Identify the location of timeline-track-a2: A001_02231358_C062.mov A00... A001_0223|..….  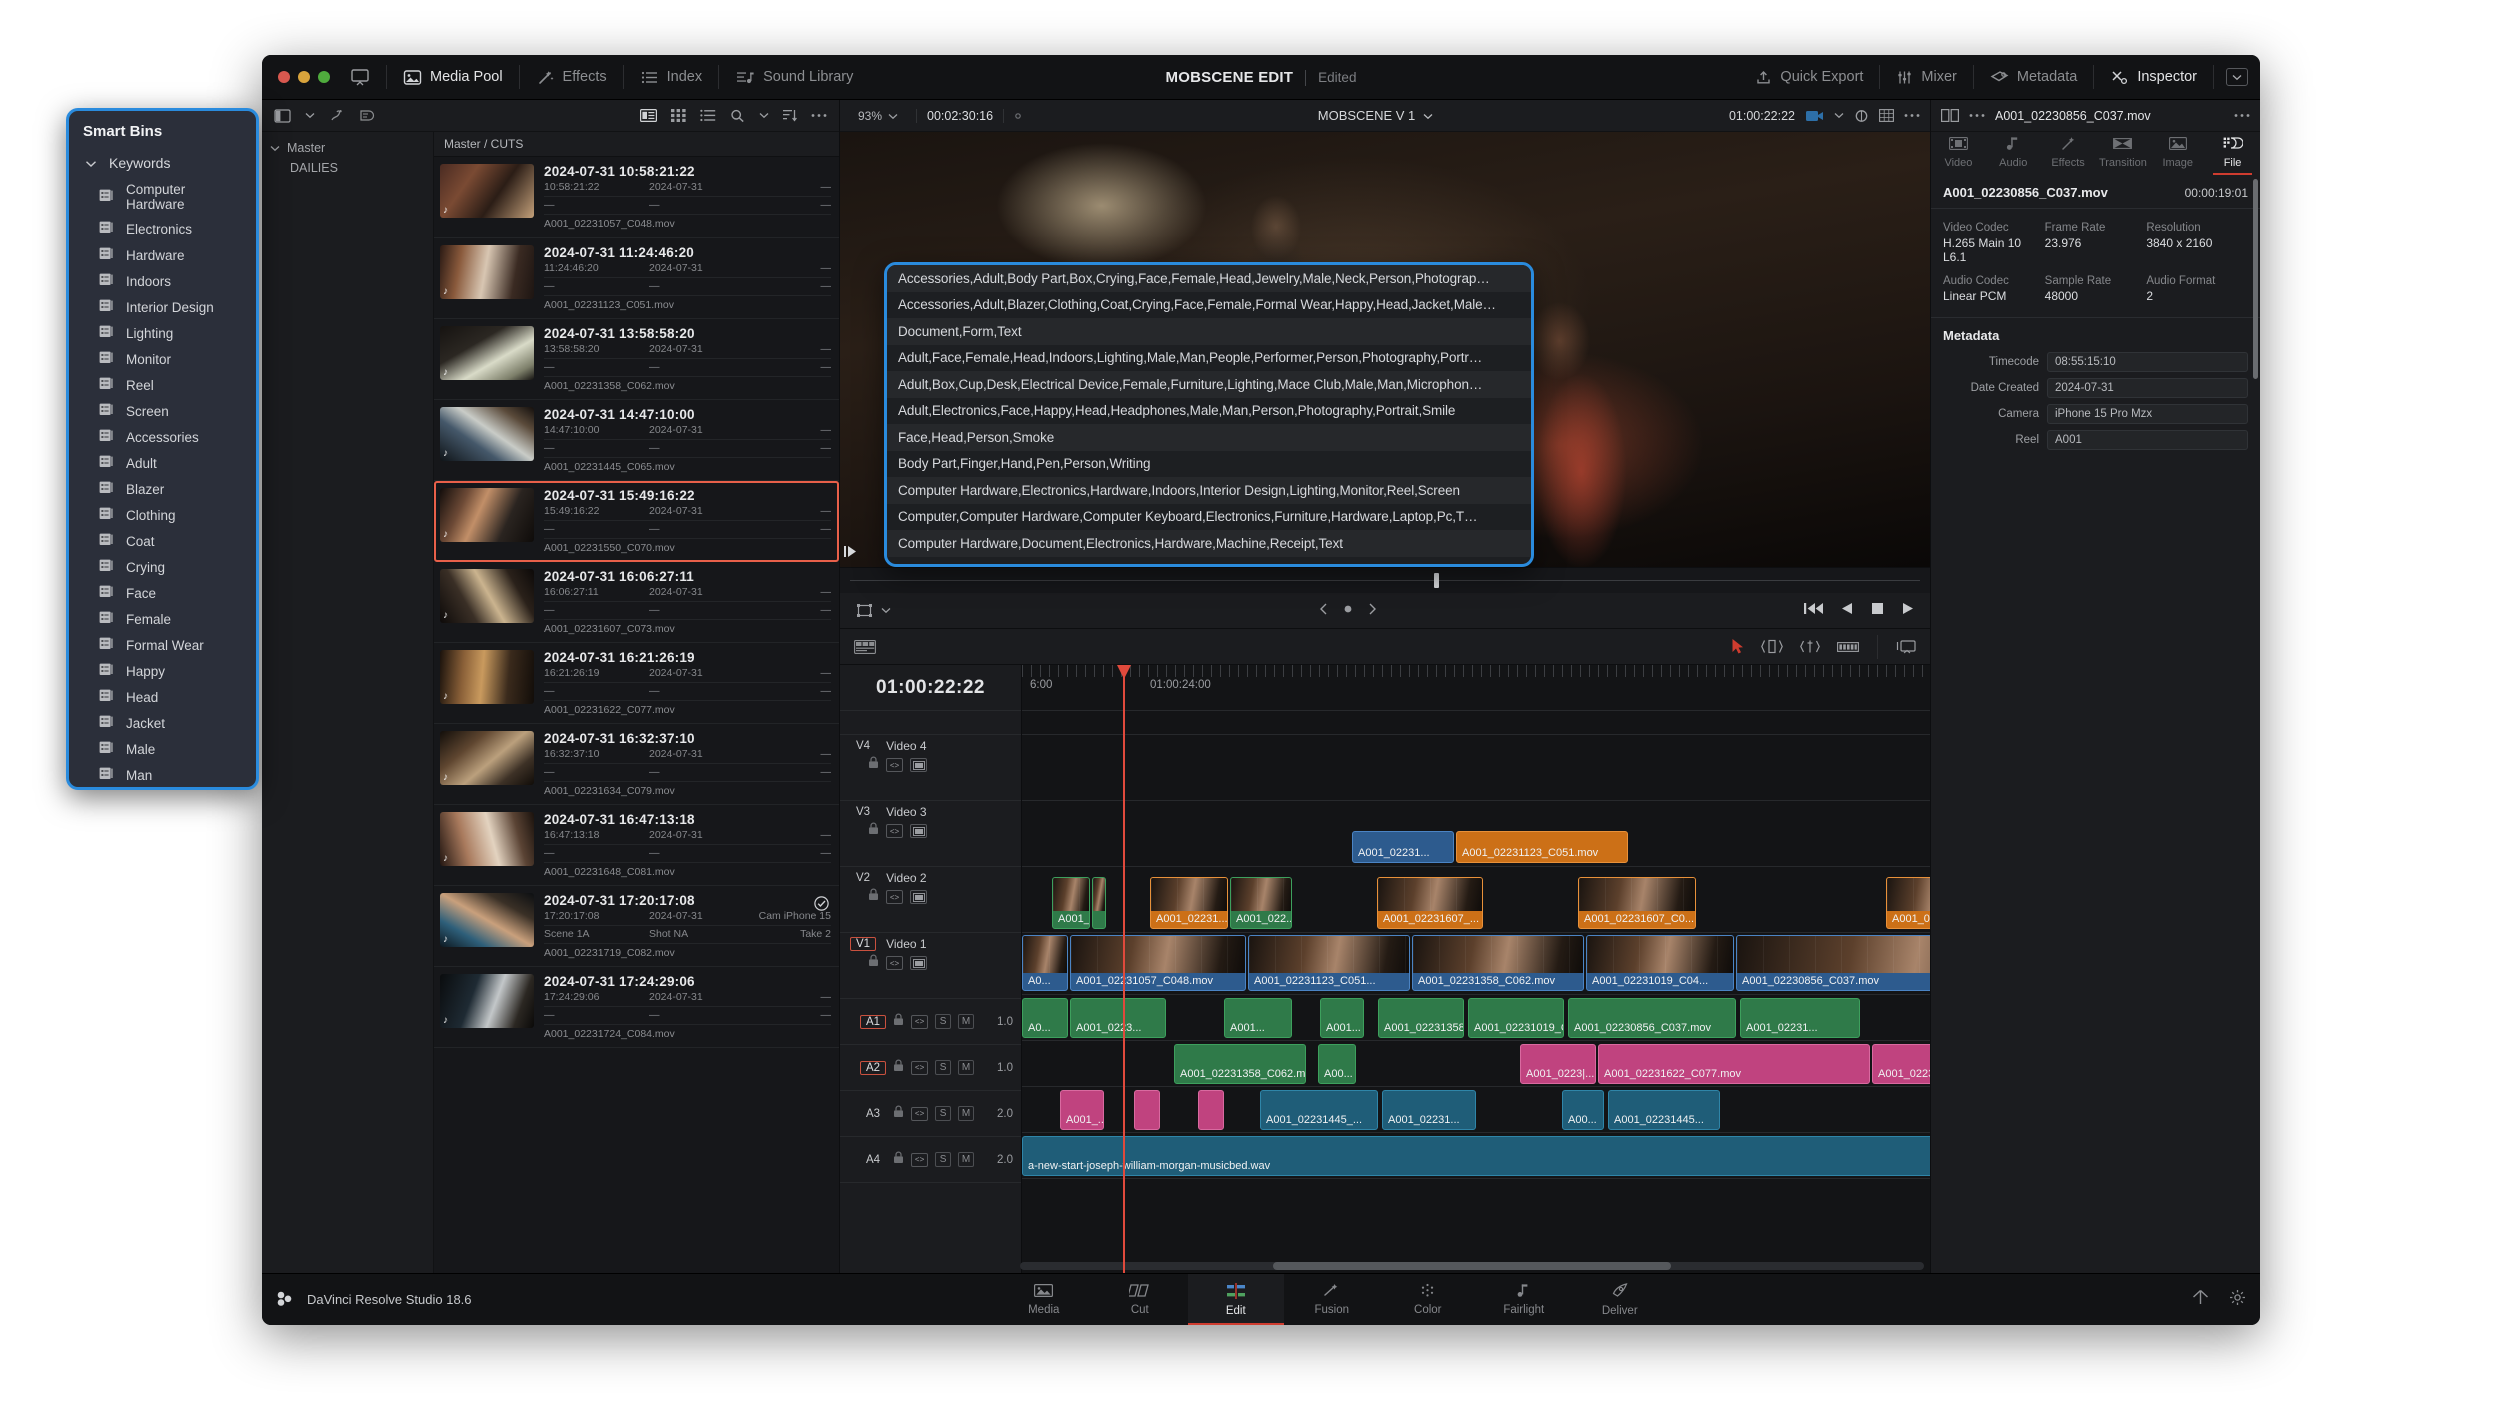
(1476, 1064).